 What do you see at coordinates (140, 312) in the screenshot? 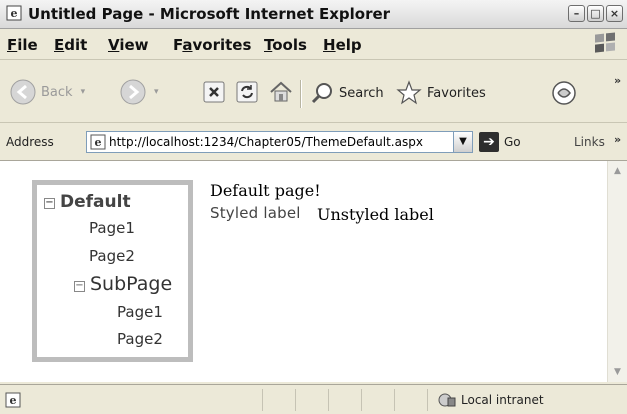
I see `tree-node-subpage-page1: Page1` at bounding box center [140, 312].